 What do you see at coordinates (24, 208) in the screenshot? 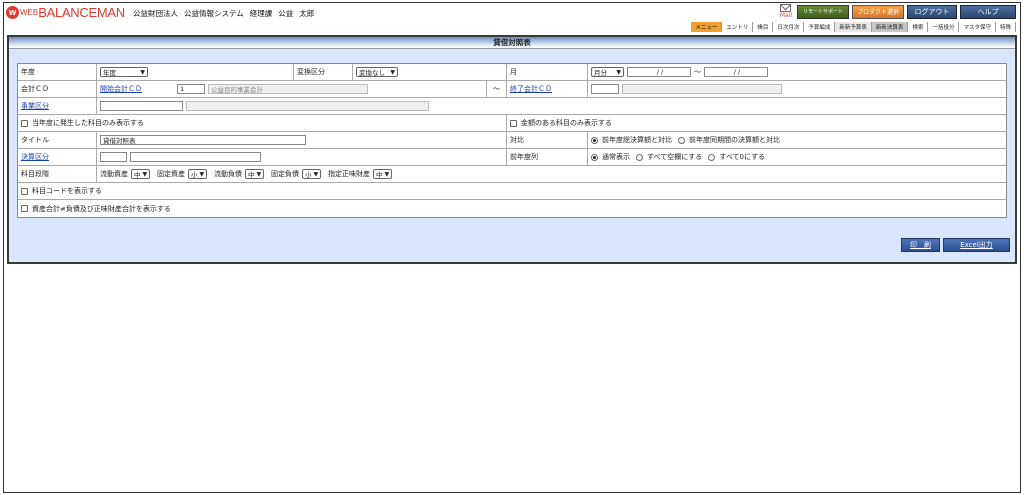
I see `show-total-checkbox` at bounding box center [24, 208].